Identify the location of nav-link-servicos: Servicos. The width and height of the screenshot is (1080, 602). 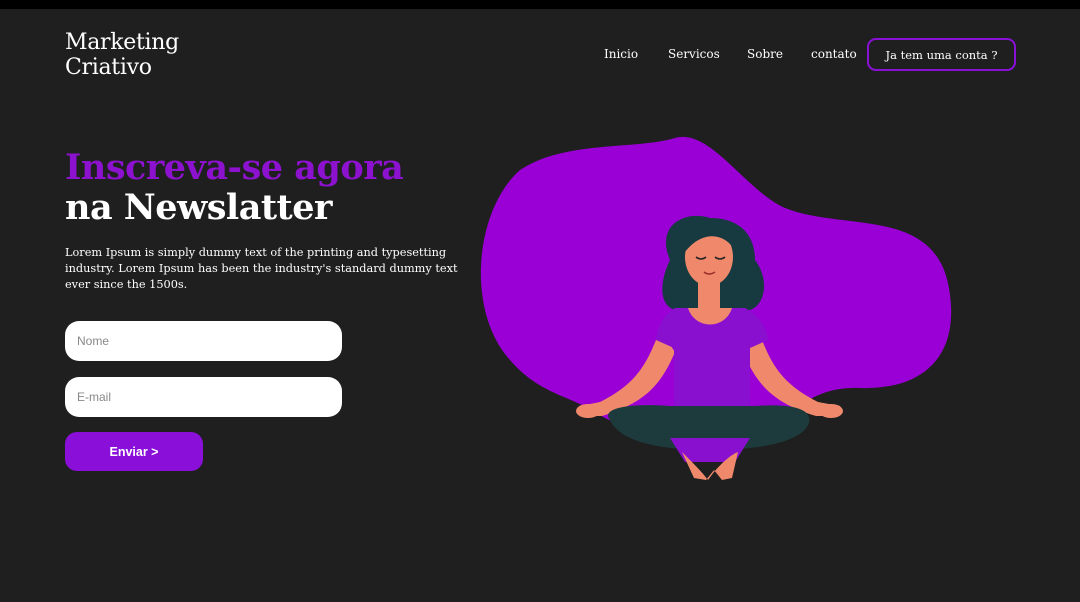
(694, 54).